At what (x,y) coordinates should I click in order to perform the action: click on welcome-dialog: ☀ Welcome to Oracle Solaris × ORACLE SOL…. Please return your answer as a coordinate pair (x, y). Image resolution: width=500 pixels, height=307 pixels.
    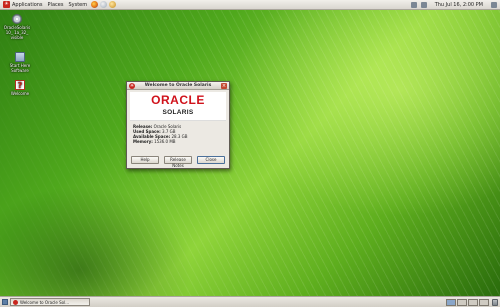
    Looking at the image, I should click on (178, 125).